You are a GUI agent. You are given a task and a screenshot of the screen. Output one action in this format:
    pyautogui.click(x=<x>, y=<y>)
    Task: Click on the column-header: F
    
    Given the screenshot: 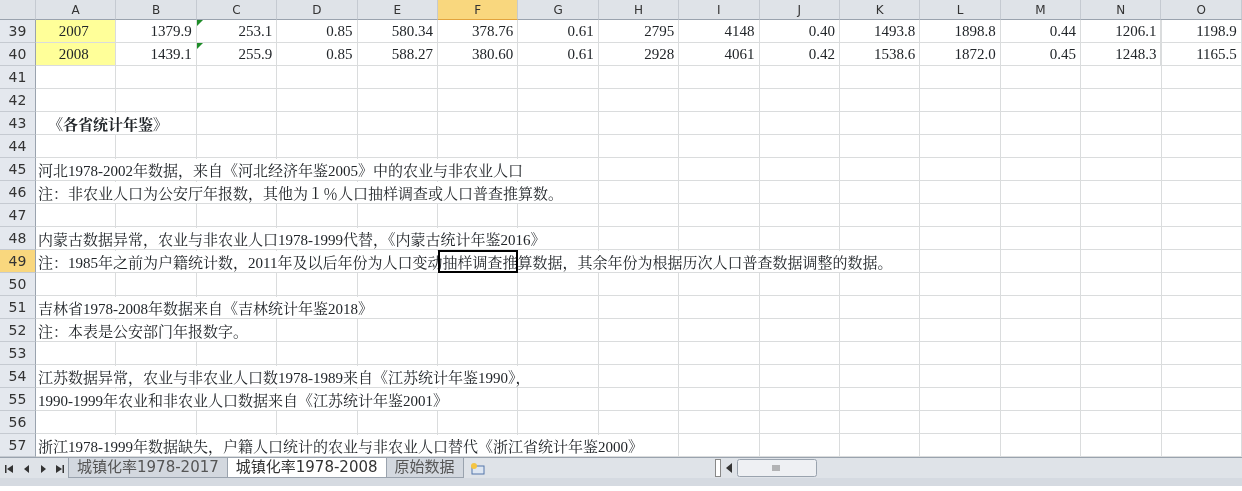 What is the action you would take?
    pyautogui.click(x=478, y=10)
    